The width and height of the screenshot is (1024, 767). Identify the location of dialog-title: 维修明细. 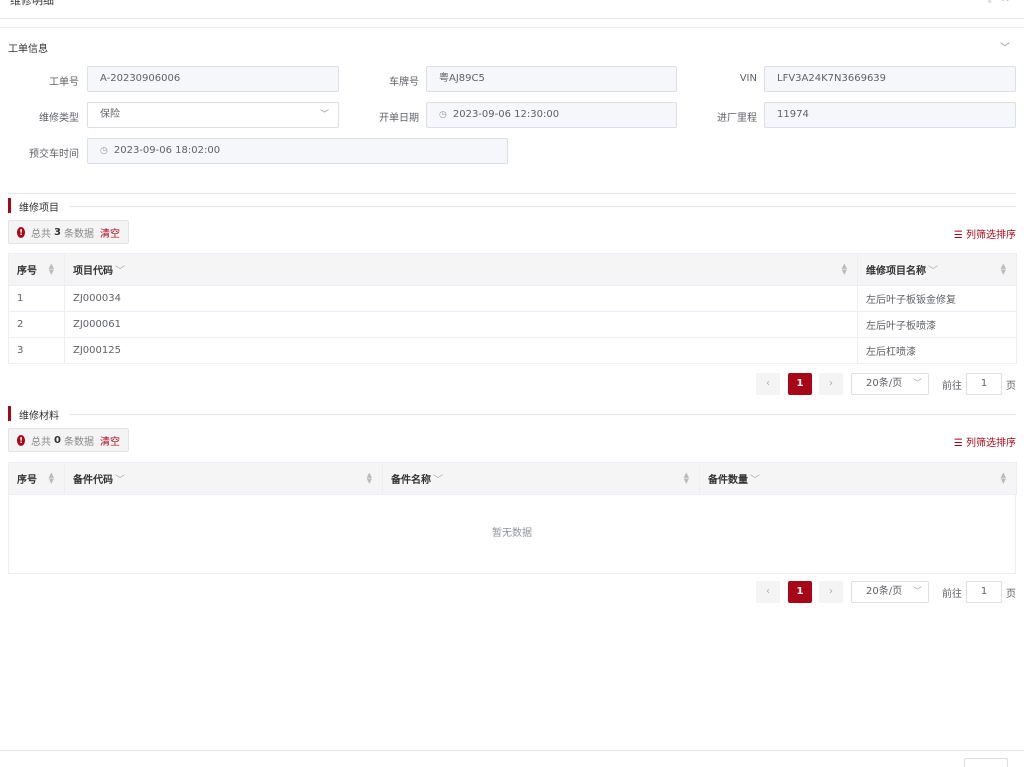
(32, 3).